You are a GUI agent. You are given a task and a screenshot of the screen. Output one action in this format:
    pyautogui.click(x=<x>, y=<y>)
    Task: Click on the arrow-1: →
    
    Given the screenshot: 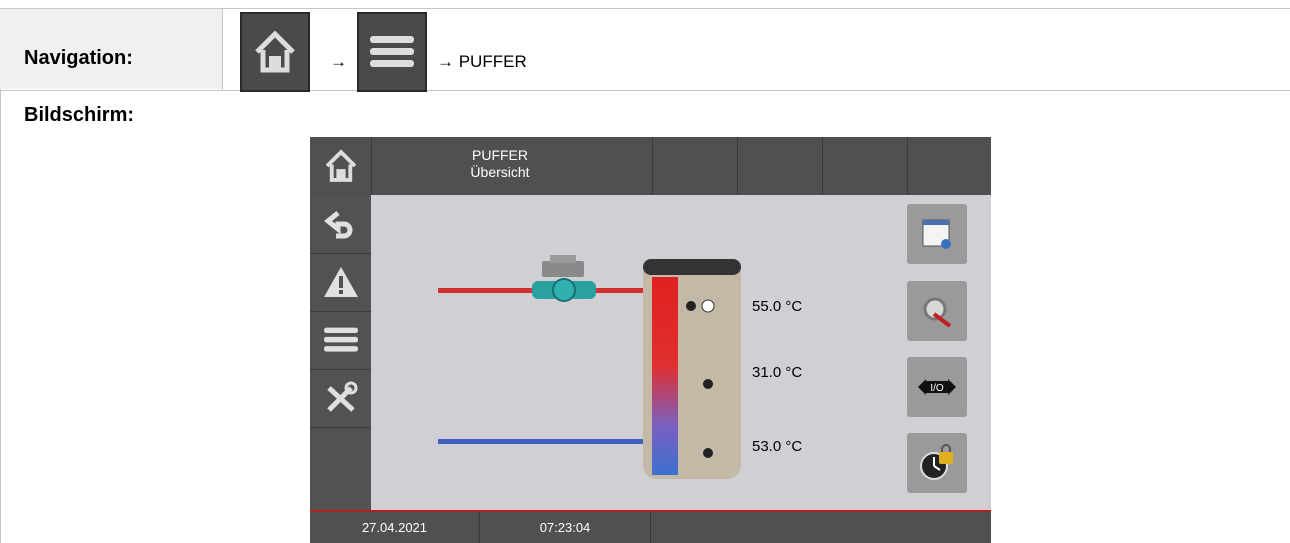 What is the action you would take?
    pyautogui.click(x=338, y=61)
    